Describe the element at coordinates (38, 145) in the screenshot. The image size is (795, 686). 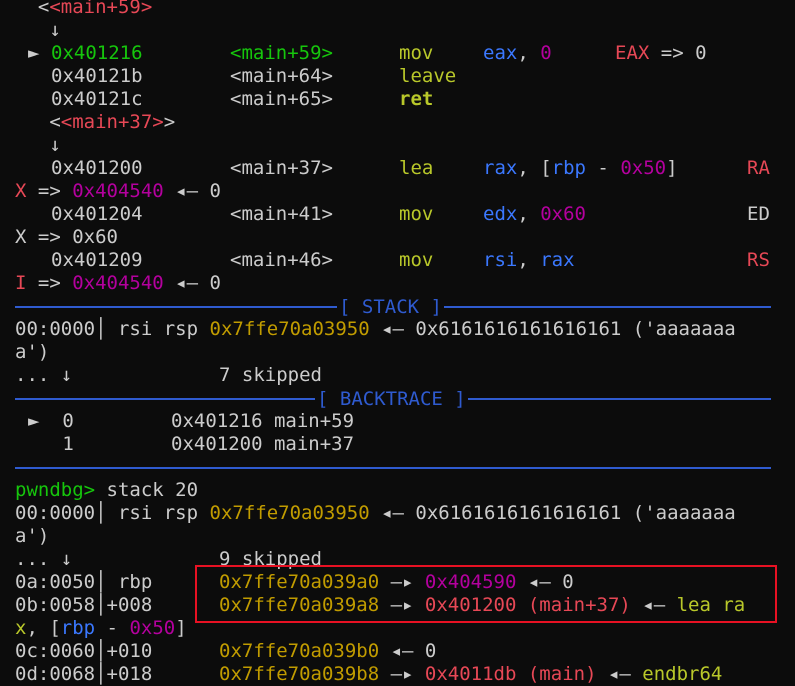
I see `disasm-jump-arrow-2: ↓` at that location.